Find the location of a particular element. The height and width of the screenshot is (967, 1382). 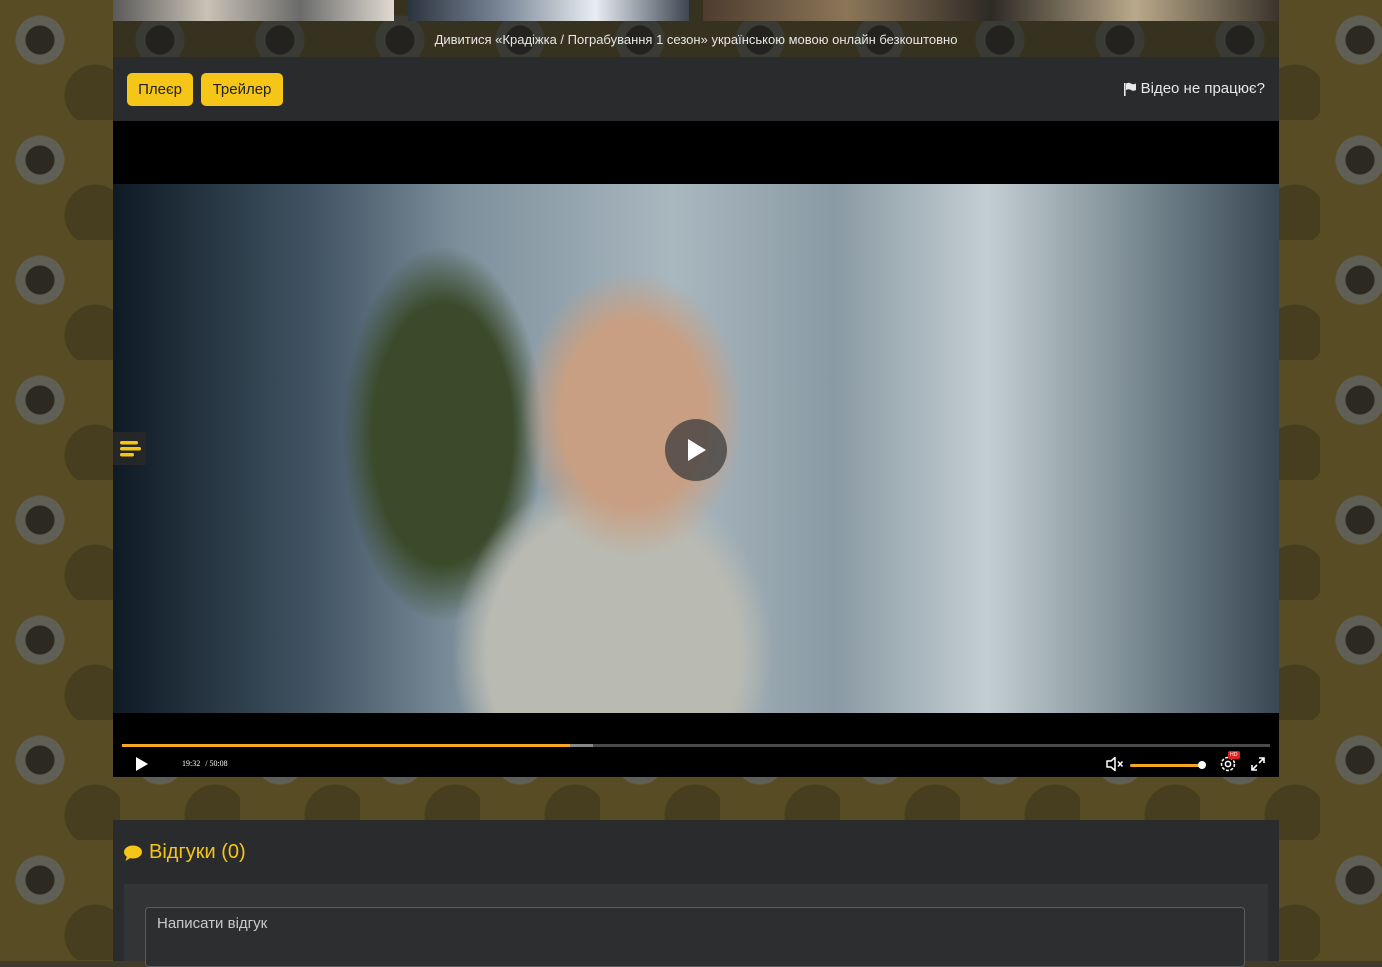

comment-bubble-icon is located at coordinates (133, 853).